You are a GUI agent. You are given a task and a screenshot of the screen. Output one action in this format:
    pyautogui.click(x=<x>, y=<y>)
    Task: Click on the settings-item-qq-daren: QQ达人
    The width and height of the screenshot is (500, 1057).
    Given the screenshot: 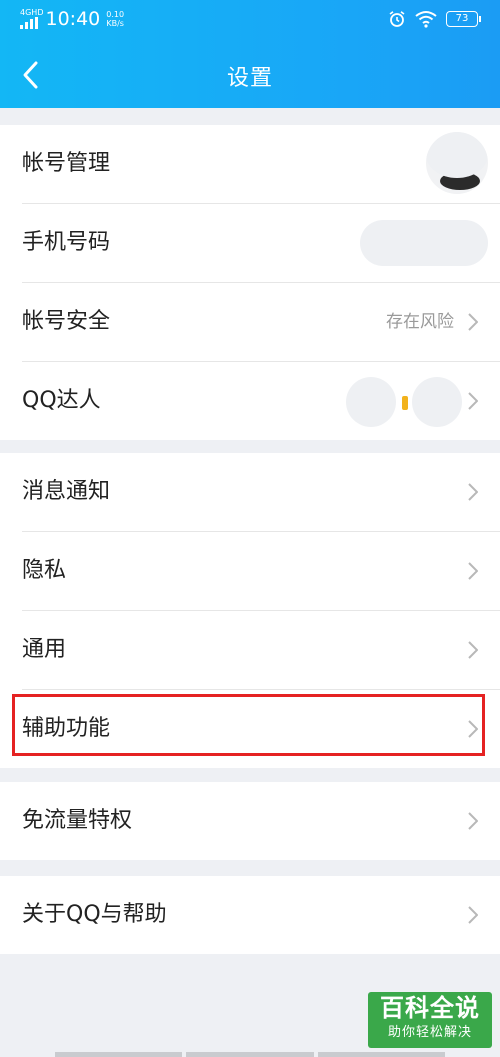 What is the action you would take?
    pyautogui.click(x=261, y=401)
    